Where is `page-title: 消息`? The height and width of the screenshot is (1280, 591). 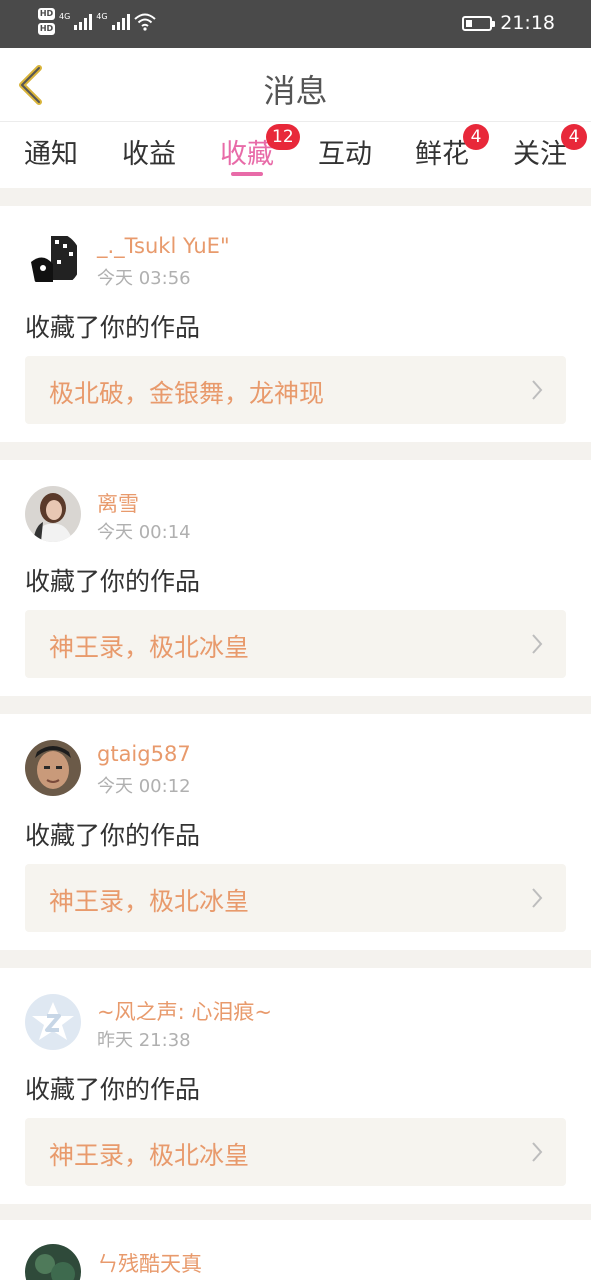
page-title: 消息 is located at coordinates (295, 91).